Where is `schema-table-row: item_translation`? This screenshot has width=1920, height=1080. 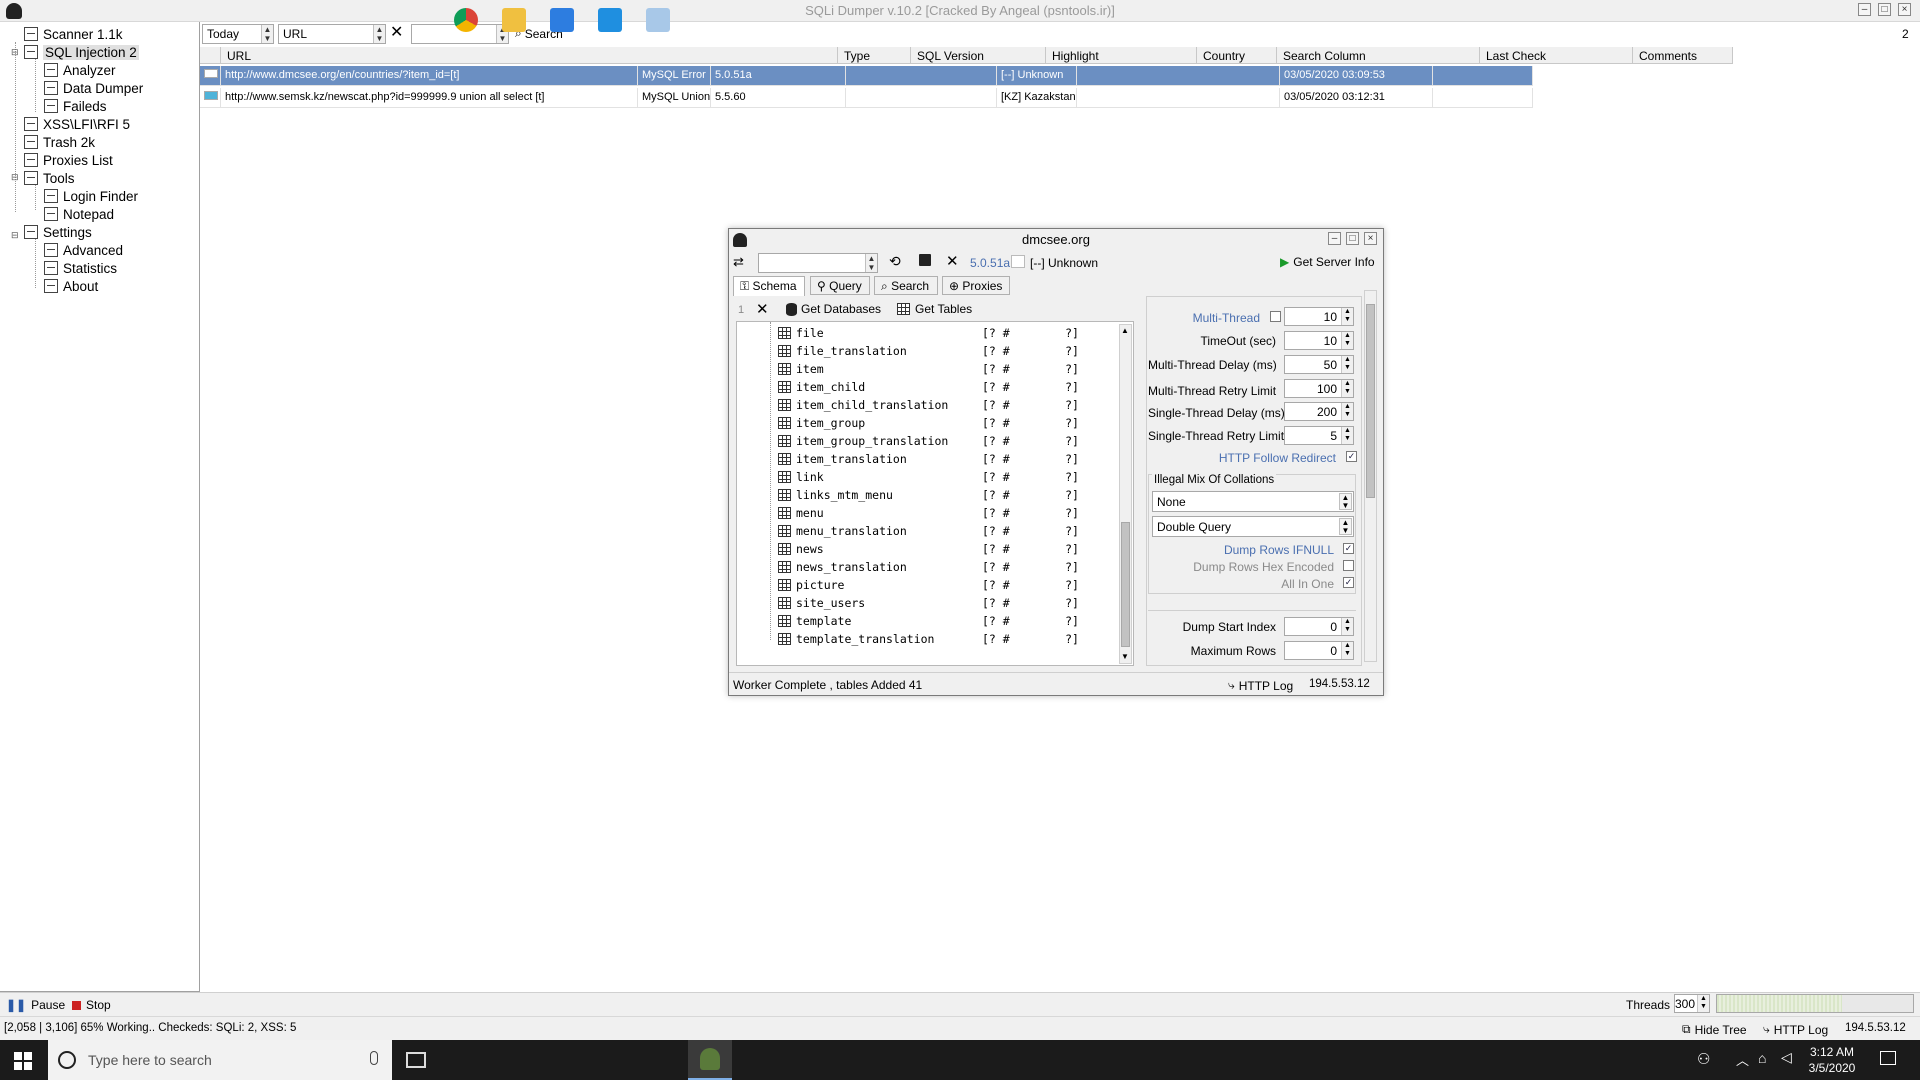 schema-table-row: item_translation is located at coordinates (842, 459).